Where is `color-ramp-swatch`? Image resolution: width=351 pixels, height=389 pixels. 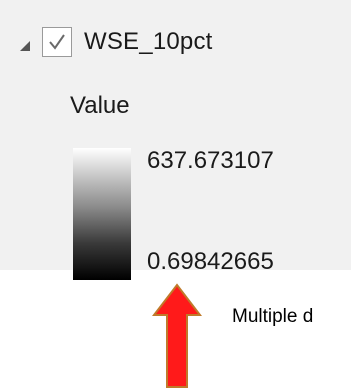 color-ramp-swatch is located at coordinates (102, 214).